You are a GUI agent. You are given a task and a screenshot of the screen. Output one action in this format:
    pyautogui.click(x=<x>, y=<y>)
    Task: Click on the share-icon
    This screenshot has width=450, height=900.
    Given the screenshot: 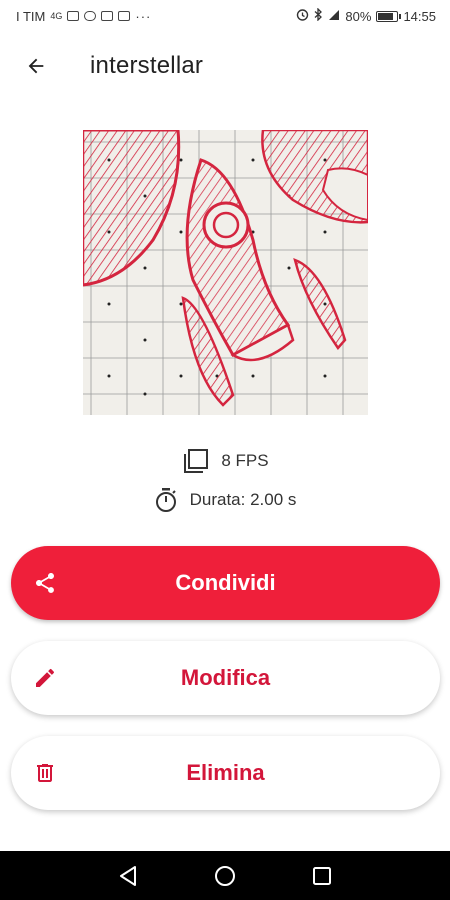 What is the action you would take?
    pyautogui.click(x=45, y=583)
    